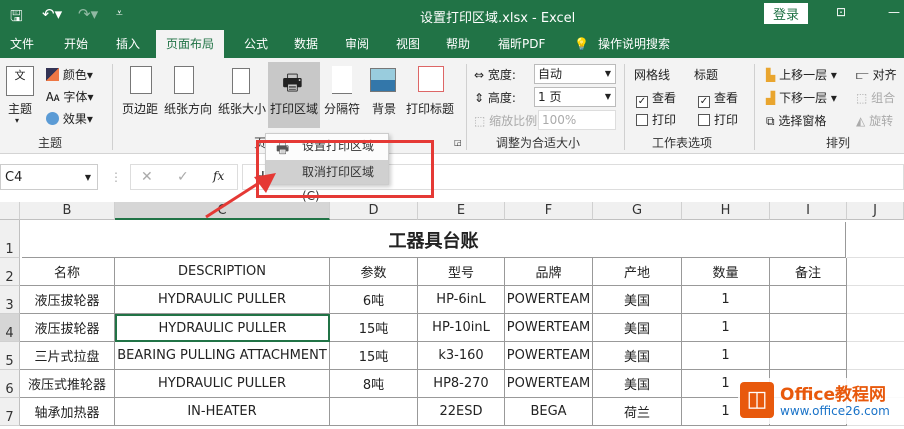 This screenshot has width=904, height=429. What do you see at coordinates (549, 211) in the screenshot?
I see `column-header-F: F` at bounding box center [549, 211].